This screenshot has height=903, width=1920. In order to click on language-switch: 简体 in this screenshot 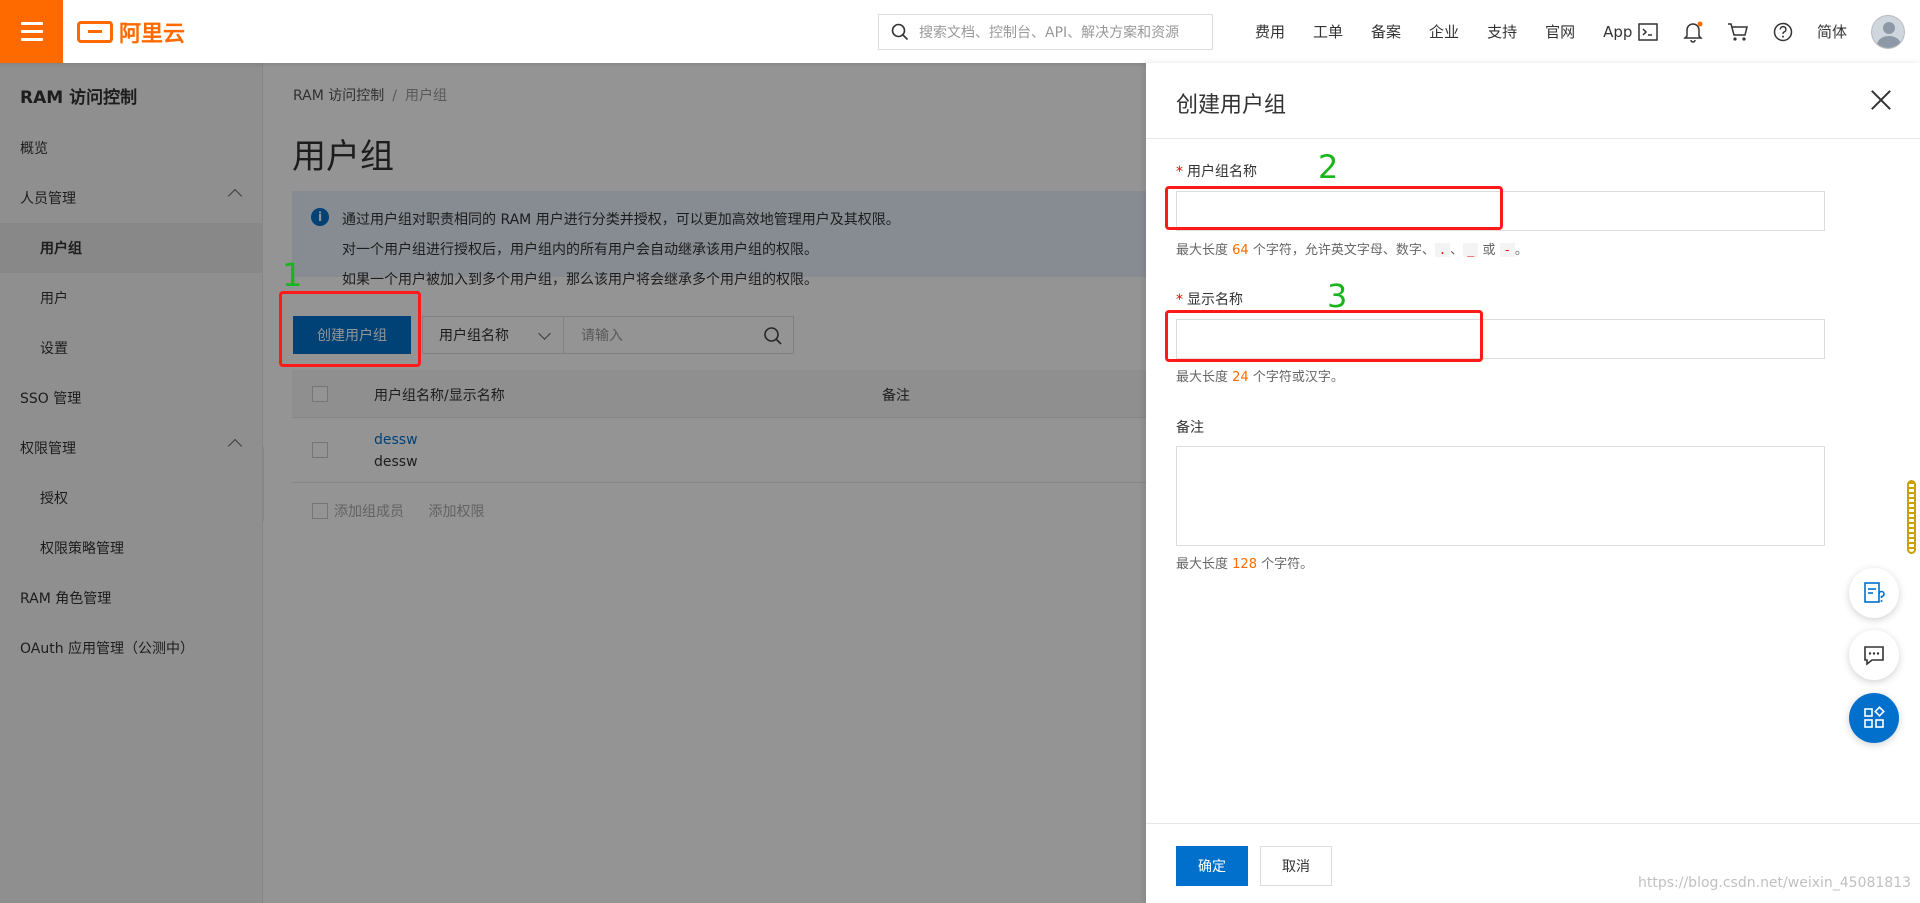, I will do `click(1832, 31)`.